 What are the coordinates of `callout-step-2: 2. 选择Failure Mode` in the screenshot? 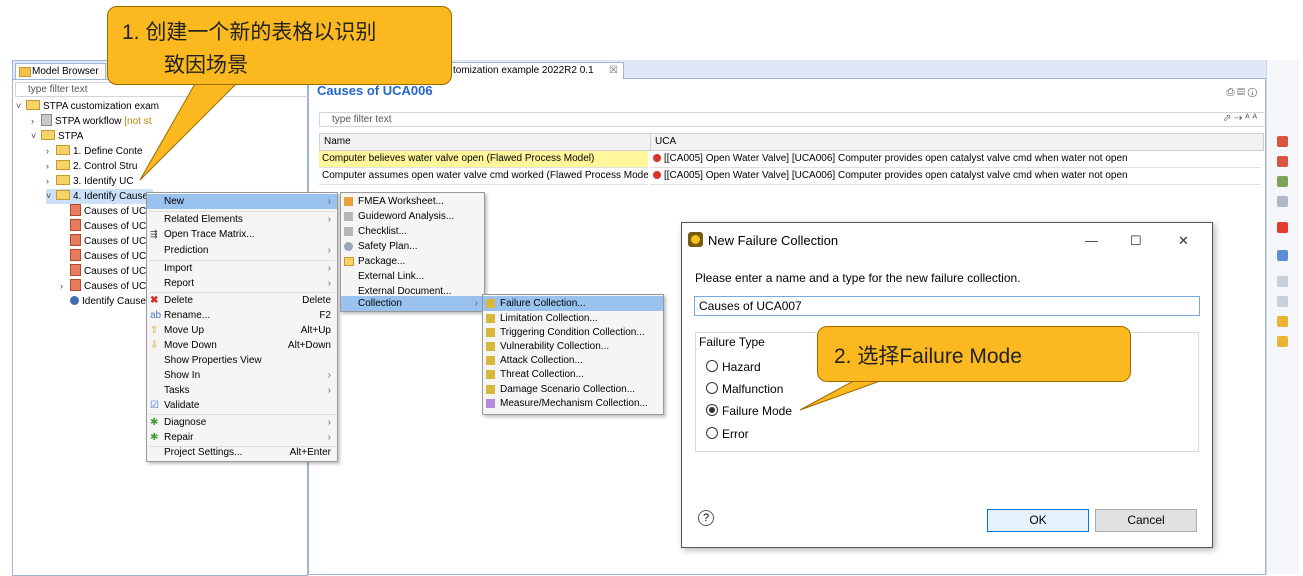 It's located at (974, 354).